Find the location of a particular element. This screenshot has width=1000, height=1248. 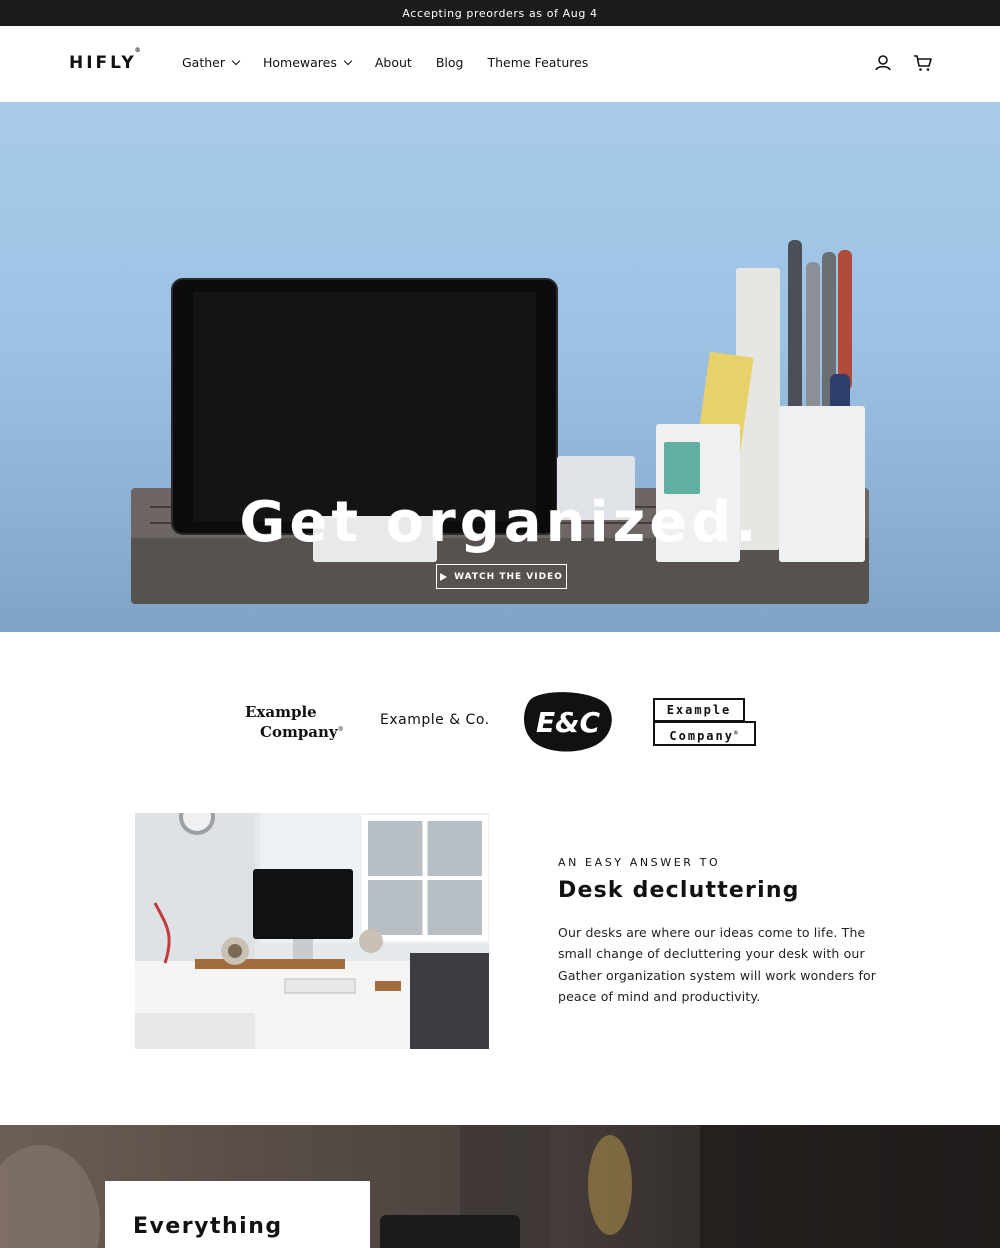

site-logo: HIFLY® is located at coordinates (107, 60).